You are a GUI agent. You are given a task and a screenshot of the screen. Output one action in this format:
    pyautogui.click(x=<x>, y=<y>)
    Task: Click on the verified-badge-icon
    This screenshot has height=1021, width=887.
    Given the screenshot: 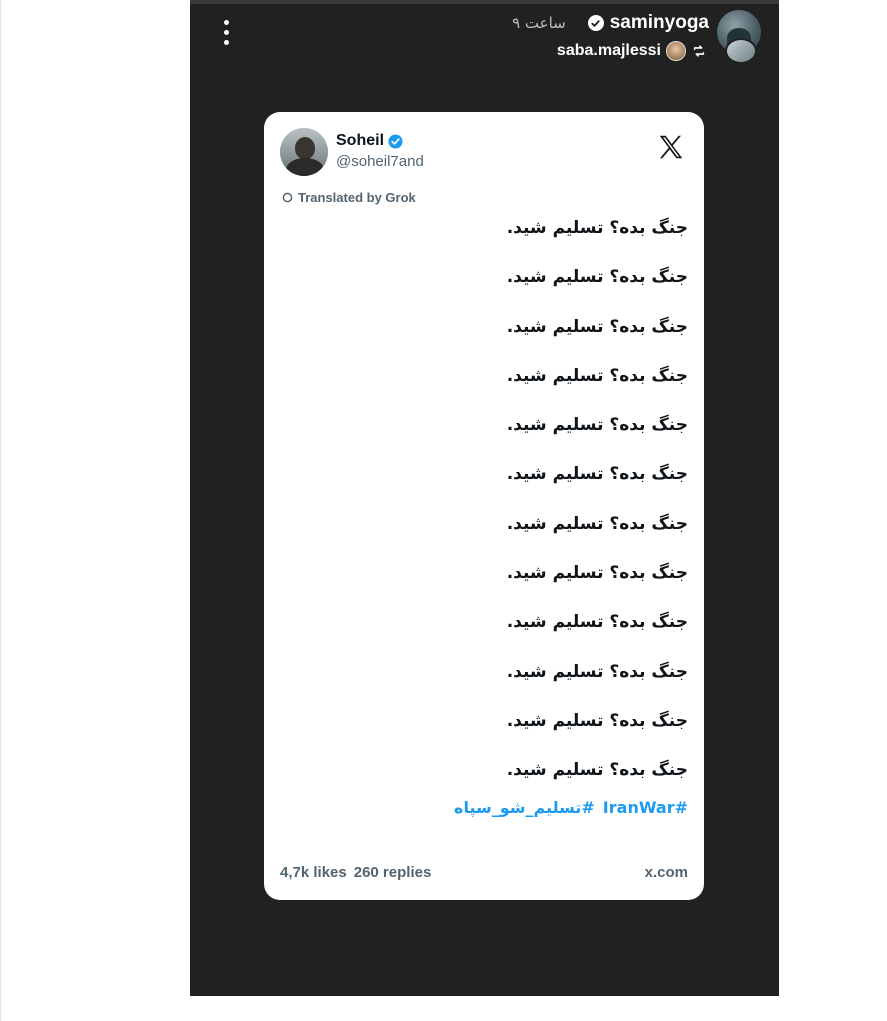 What is the action you would take?
    pyautogui.click(x=595, y=23)
    